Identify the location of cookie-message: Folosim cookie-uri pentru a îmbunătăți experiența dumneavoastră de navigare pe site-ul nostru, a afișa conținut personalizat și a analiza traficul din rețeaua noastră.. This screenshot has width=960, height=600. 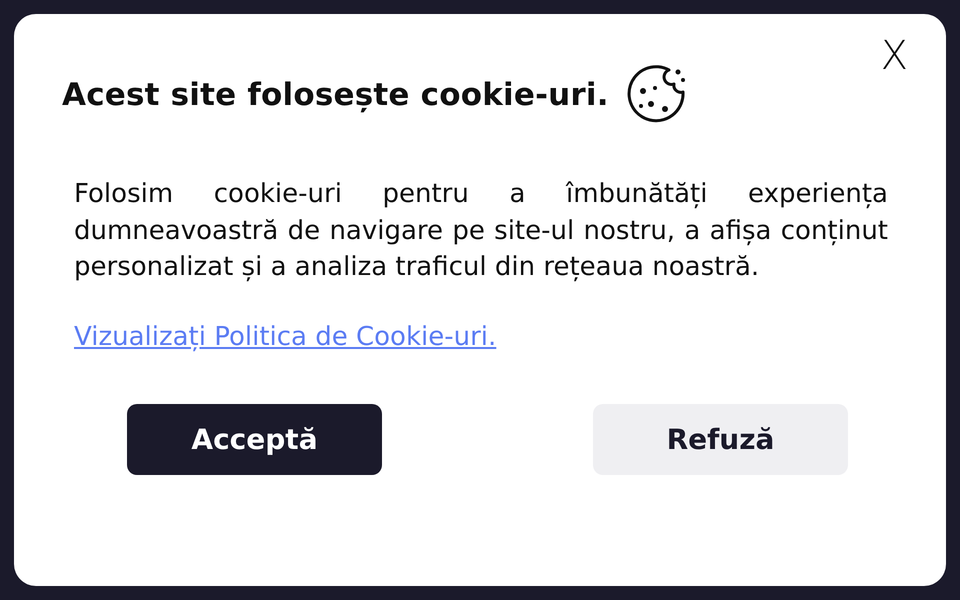
(481, 231).